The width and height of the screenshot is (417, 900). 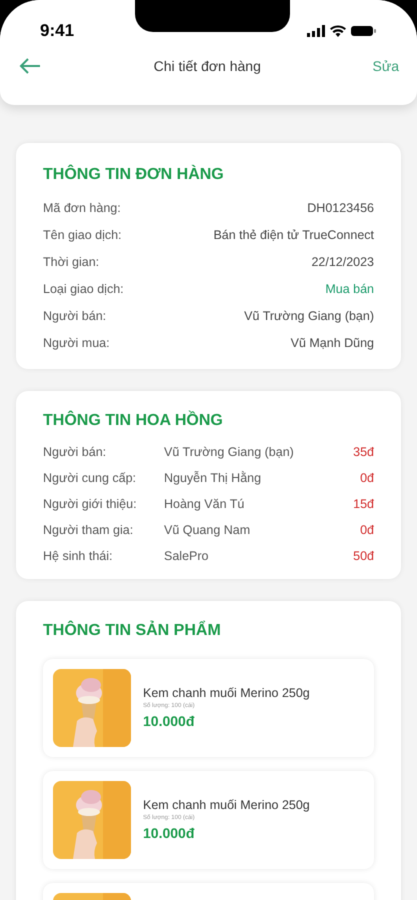 What do you see at coordinates (133, 420) in the screenshot?
I see `section-title: THÔNG TIN HOA HỒNG` at bounding box center [133, 420].